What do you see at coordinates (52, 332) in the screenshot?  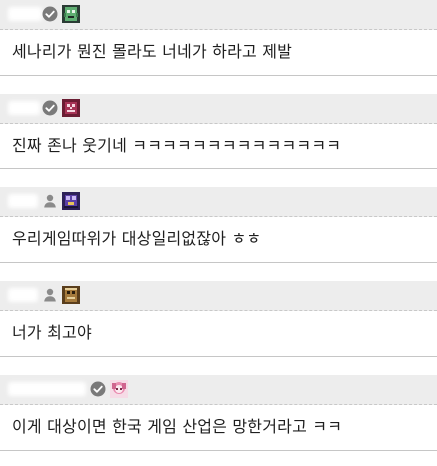 I see `comment-text: 너가 최고야` at bounding box center [52, 332].